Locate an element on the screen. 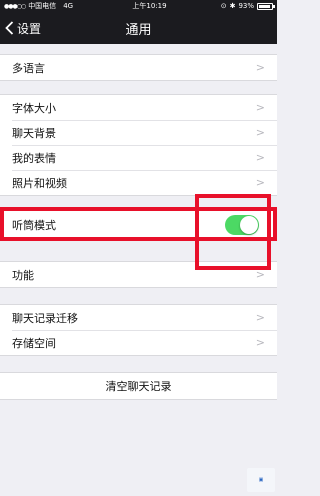 The height and width of the screenshot is (496, 320). status-time: 上午10:19 is located at coordinates (149, 6).